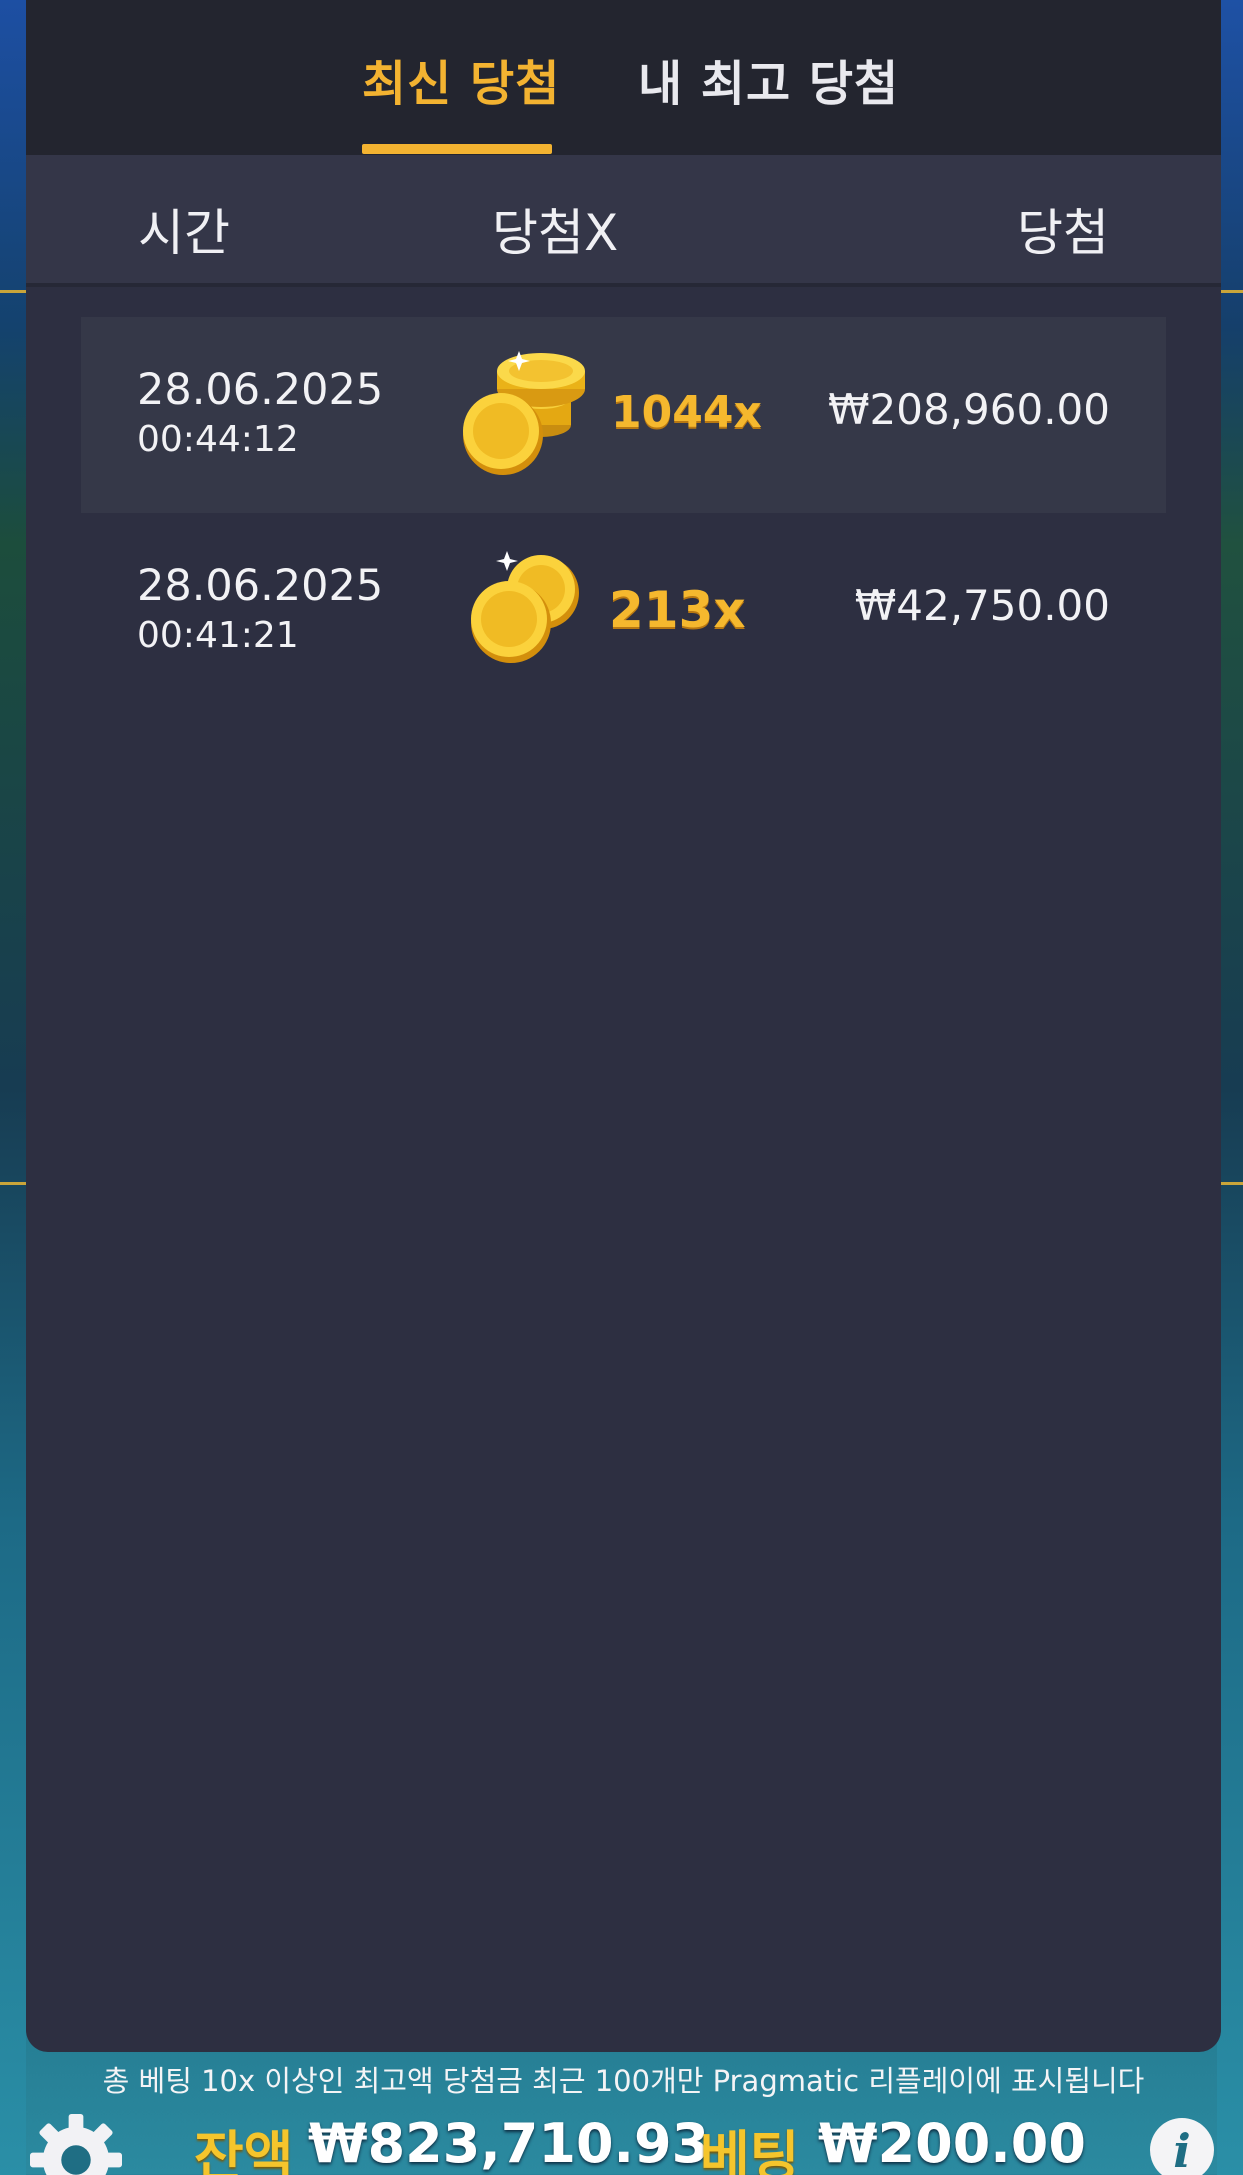  Describe the element at coordinates (76, 2144) in the screenshot. I see `settings-gear-icon` at that location.